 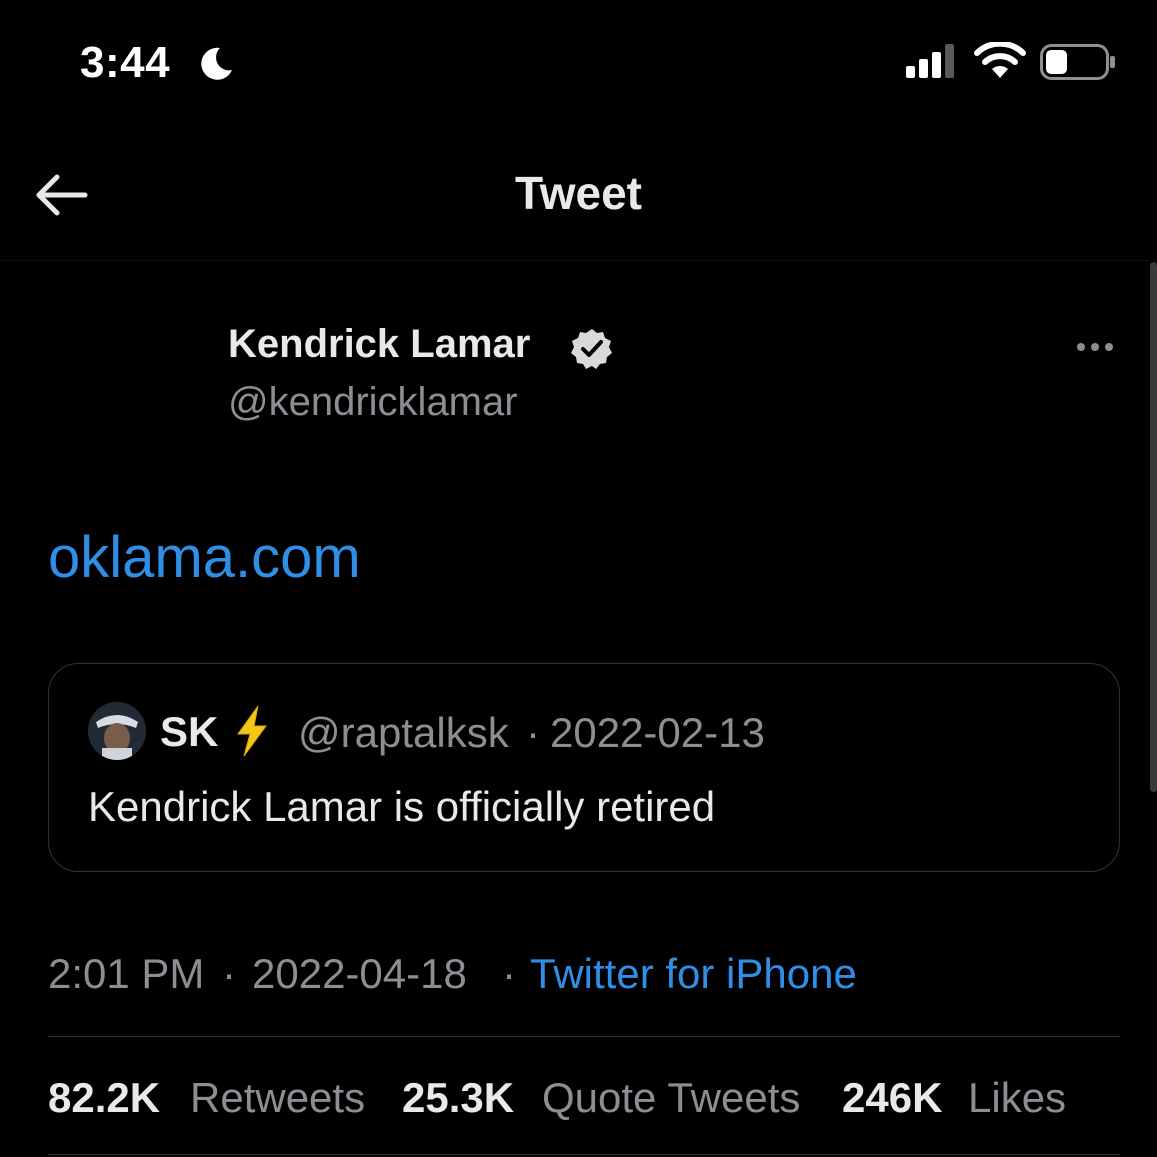 What do you see at coordinates (252, 731) in the screenshot?
I see `lightning-bolt-icon` at bounding box center [252, 731].